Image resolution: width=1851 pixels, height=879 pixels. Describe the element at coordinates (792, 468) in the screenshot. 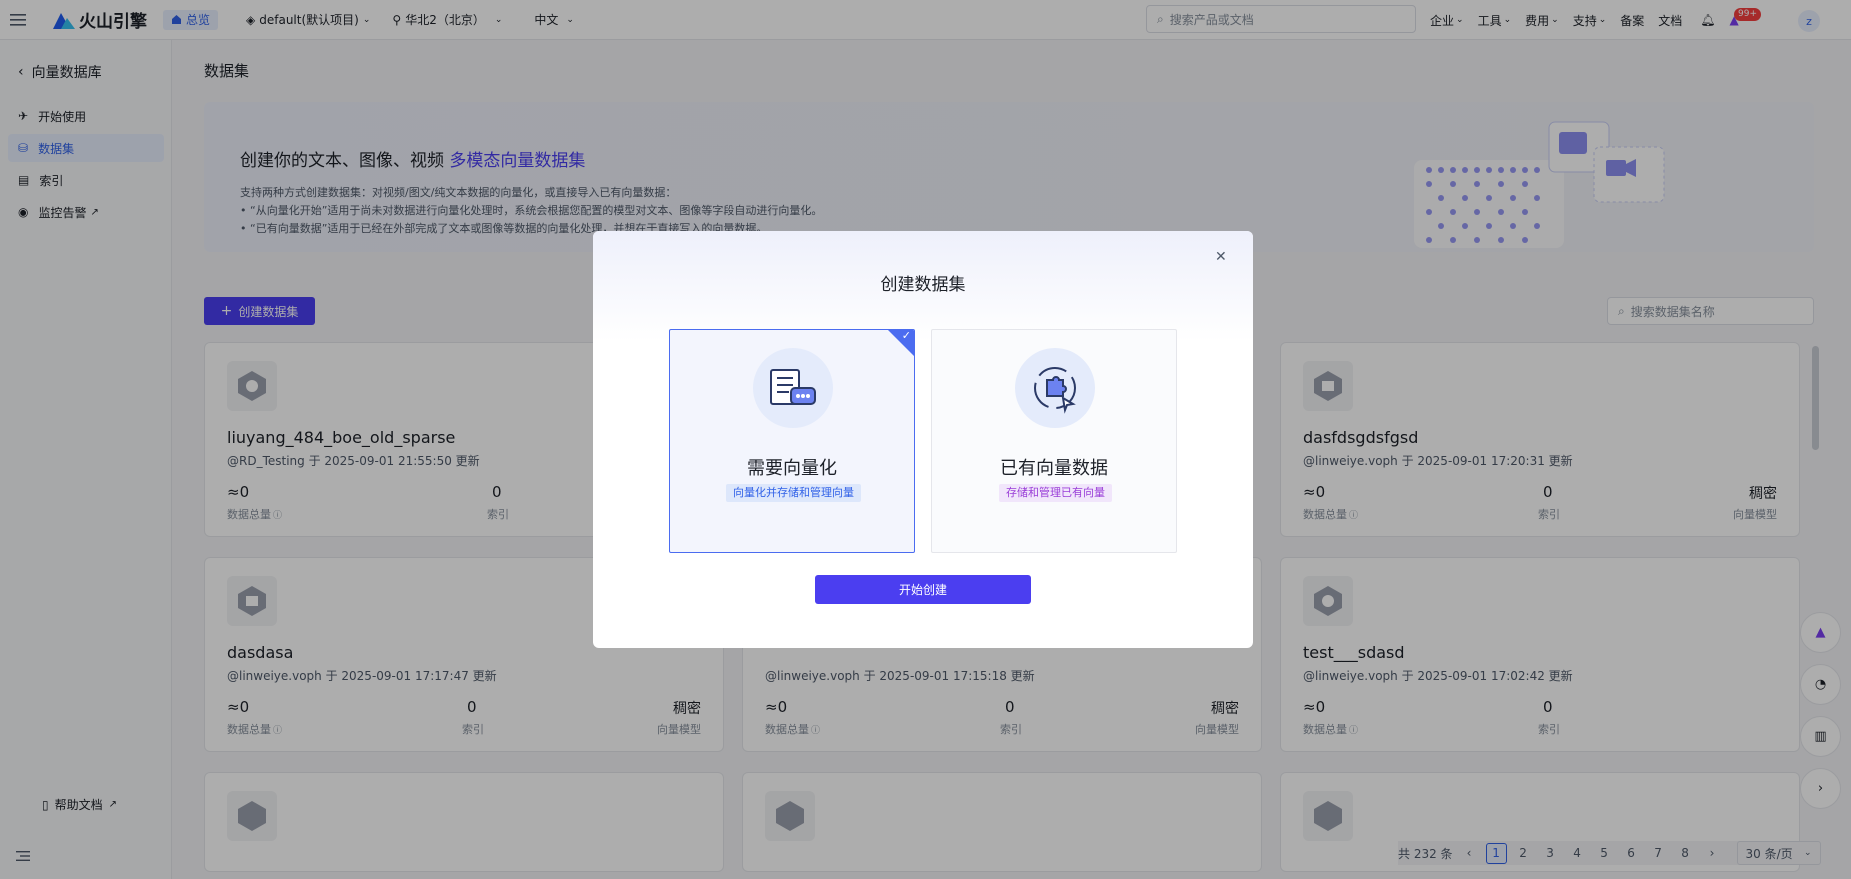

I see `option-title: 需要向量化` at that location.